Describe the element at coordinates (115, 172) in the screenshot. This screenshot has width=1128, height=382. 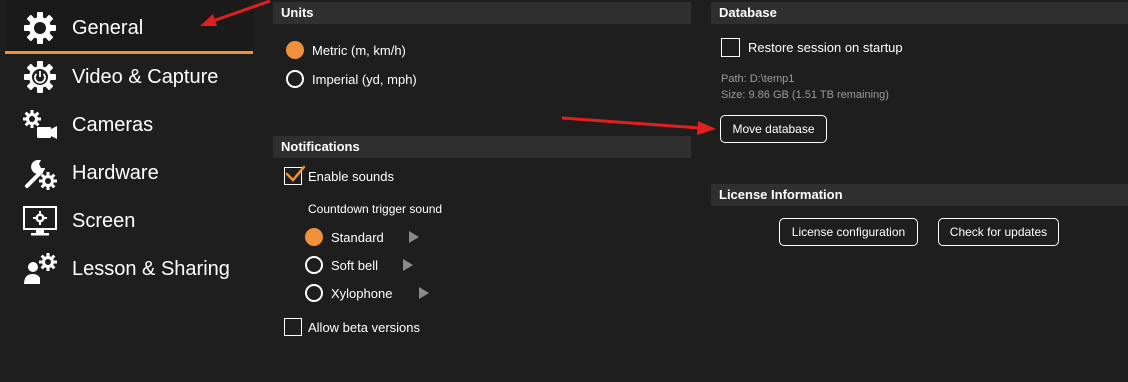
I see `sidebar-item-label: Hardware` at that location.